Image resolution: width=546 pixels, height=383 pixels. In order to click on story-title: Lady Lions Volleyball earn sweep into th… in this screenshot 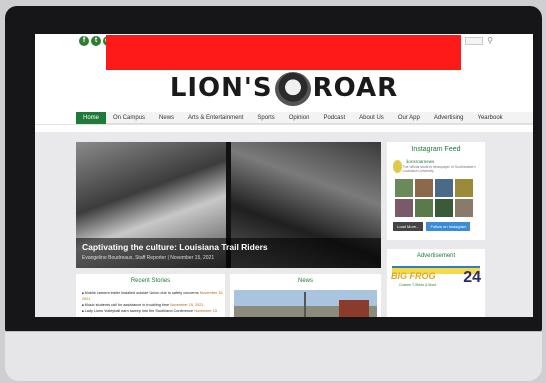, I will do `click(139, 311)`.